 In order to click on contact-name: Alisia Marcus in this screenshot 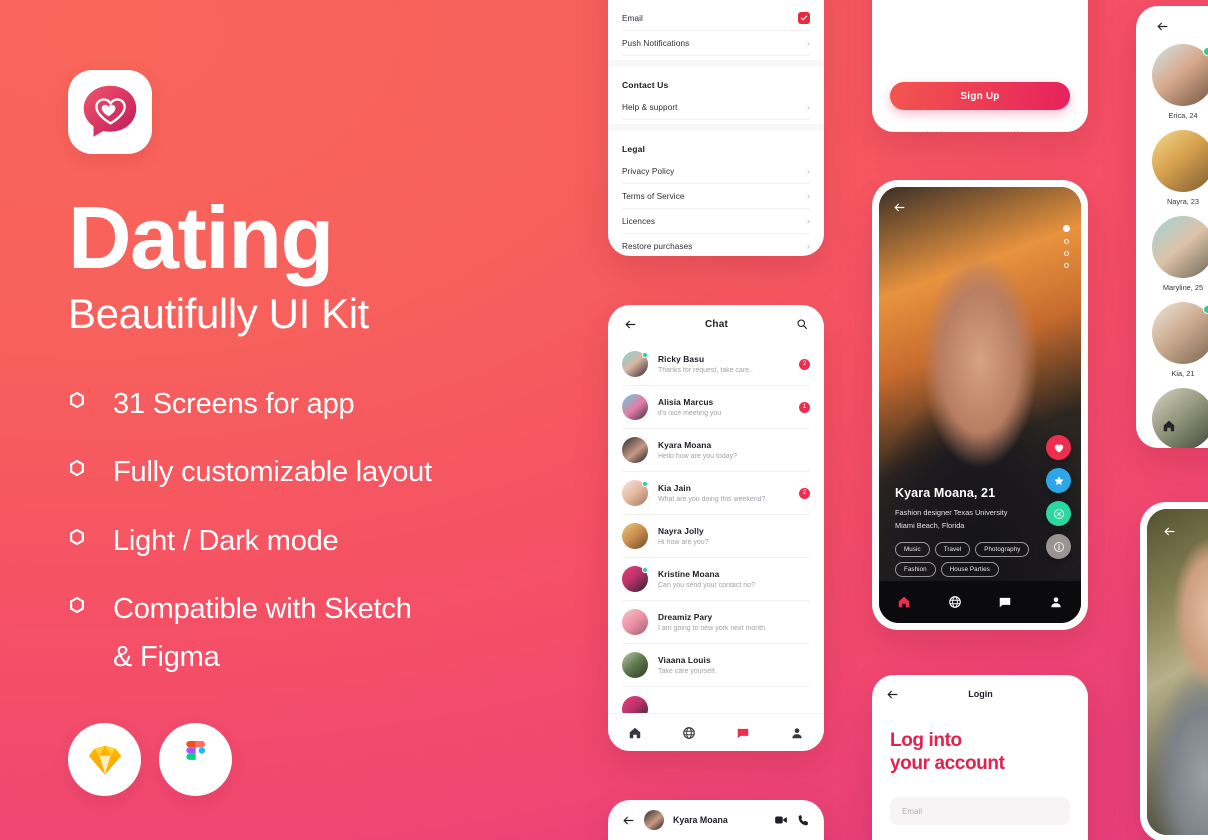, I will do `click(686, 402)`.